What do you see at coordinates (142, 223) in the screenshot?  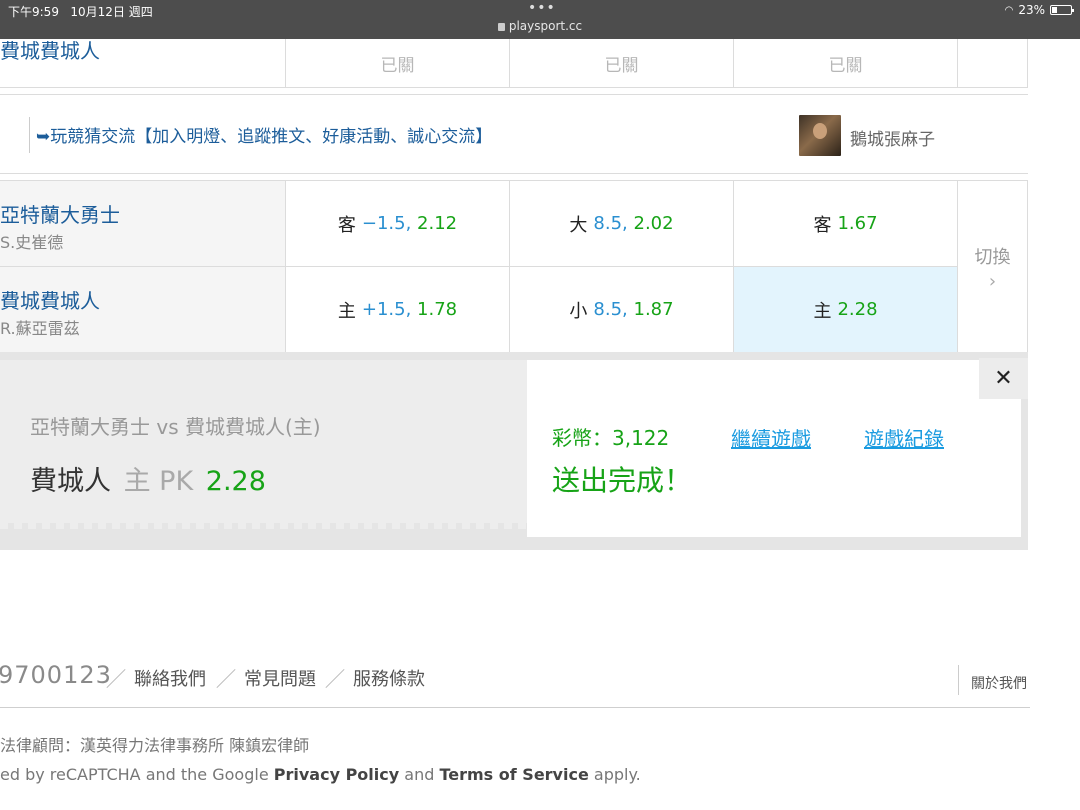 I see `team-cell: 亞特蘭大勇士 S.史崔德` at bounding box center [142, 223].